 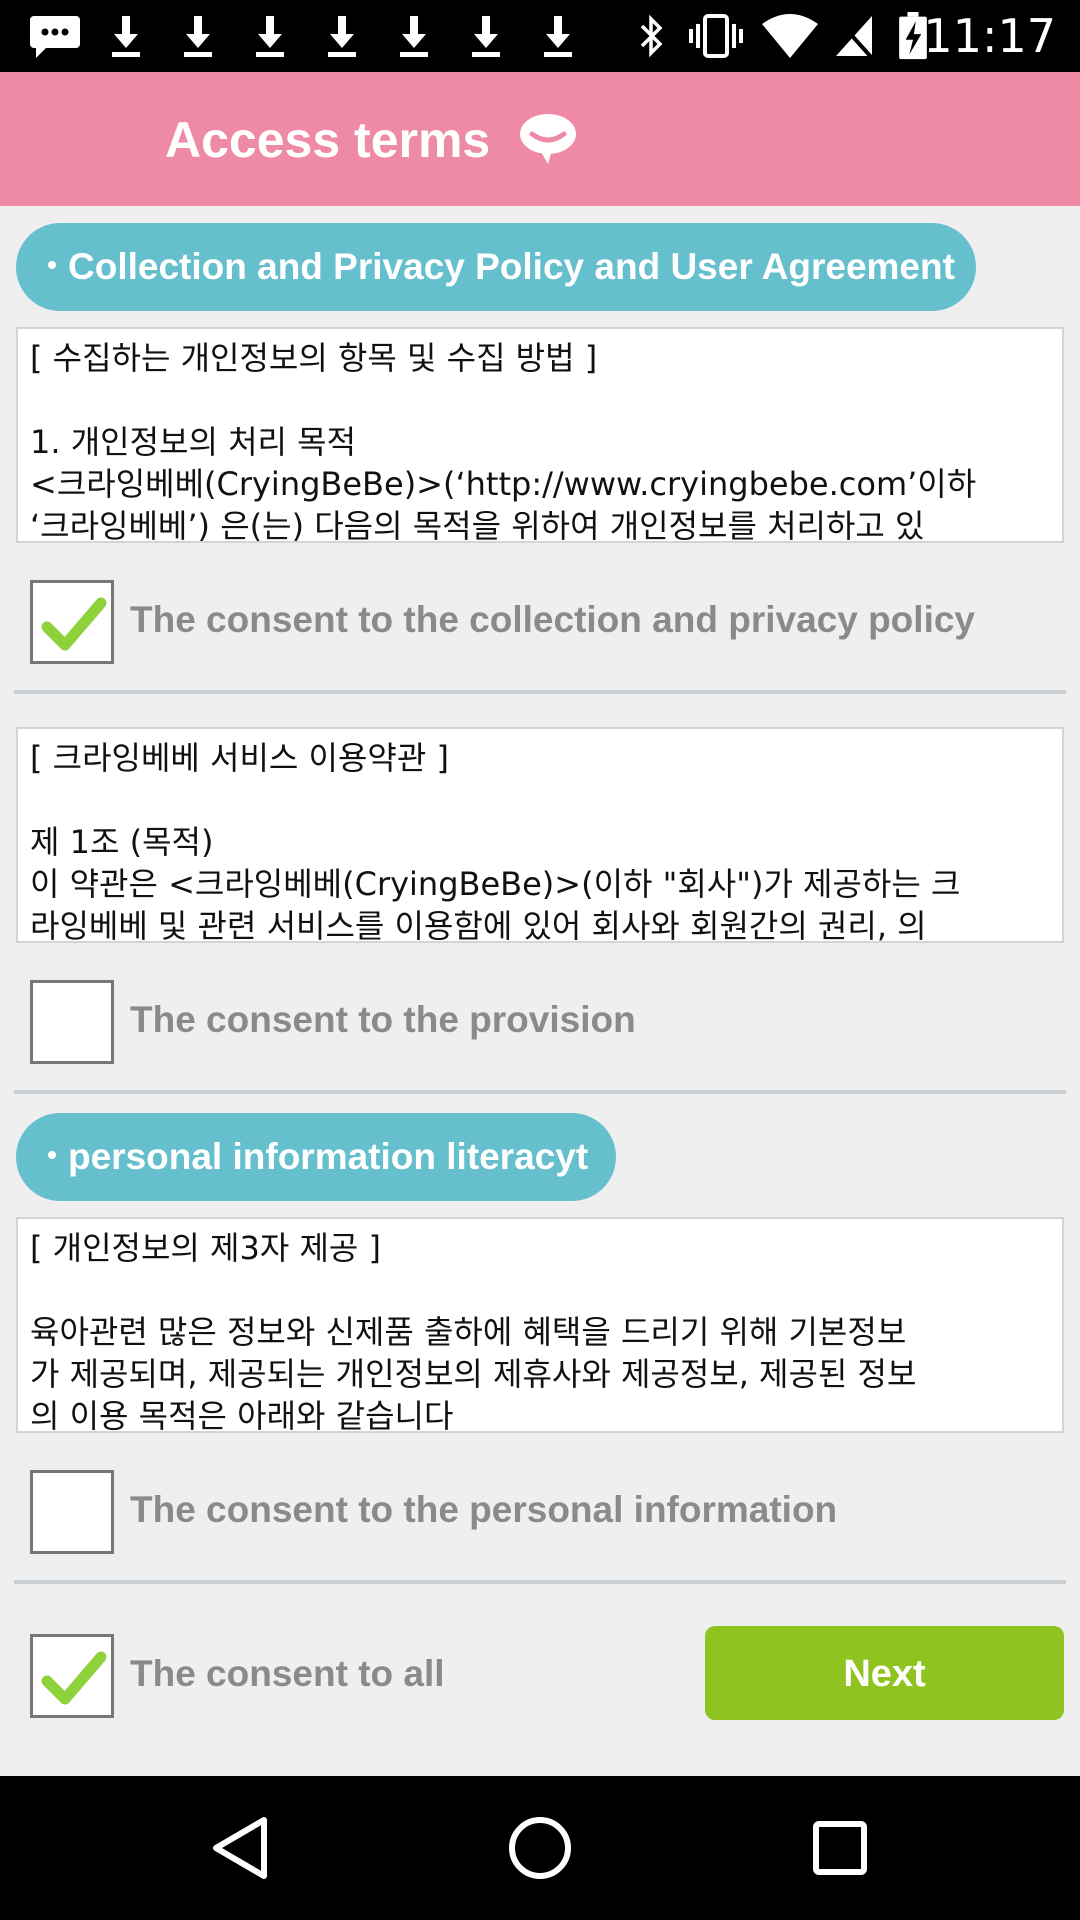 What do you see at coordinates (484, 1509) in the screenshot?
I see `personal-consent-label: The consent to the personal information` at bounding box center [484, 1509].